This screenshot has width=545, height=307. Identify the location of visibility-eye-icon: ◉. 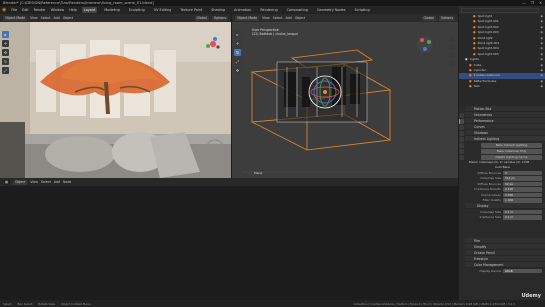
(541, 86).